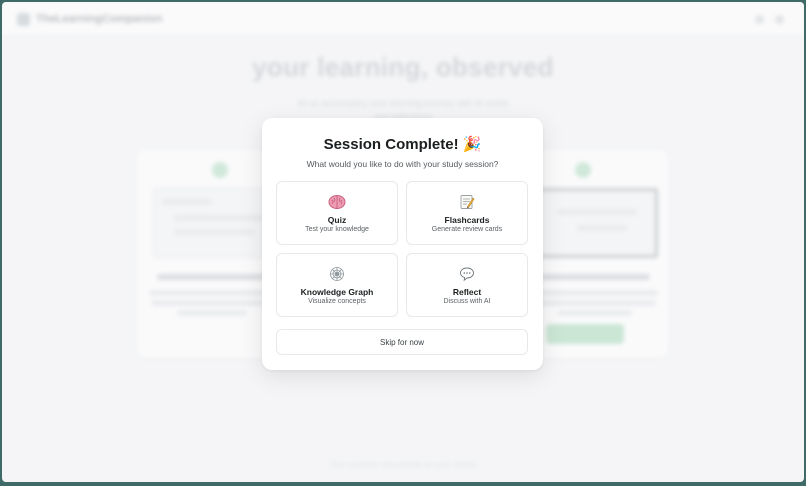 The height and width of the screenshot is (486, 806). I want to click on skip-button: Skip for now, so click(402, 342).